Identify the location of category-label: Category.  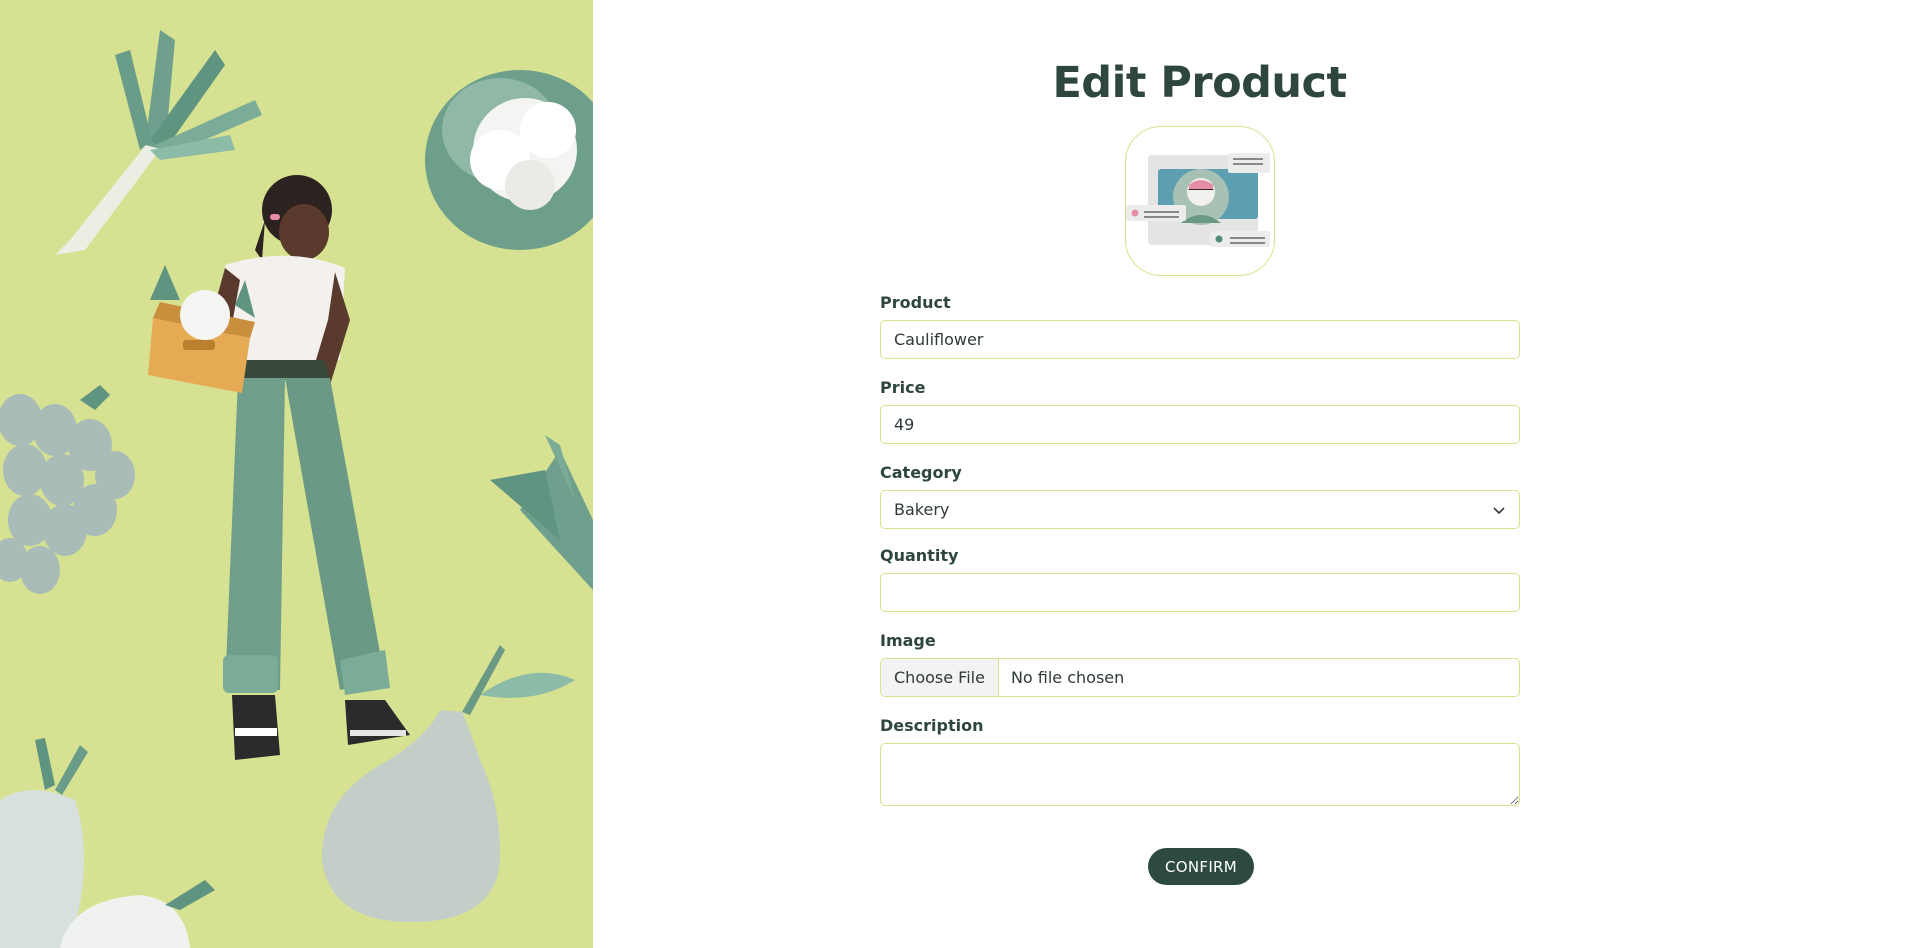
(921, 472).